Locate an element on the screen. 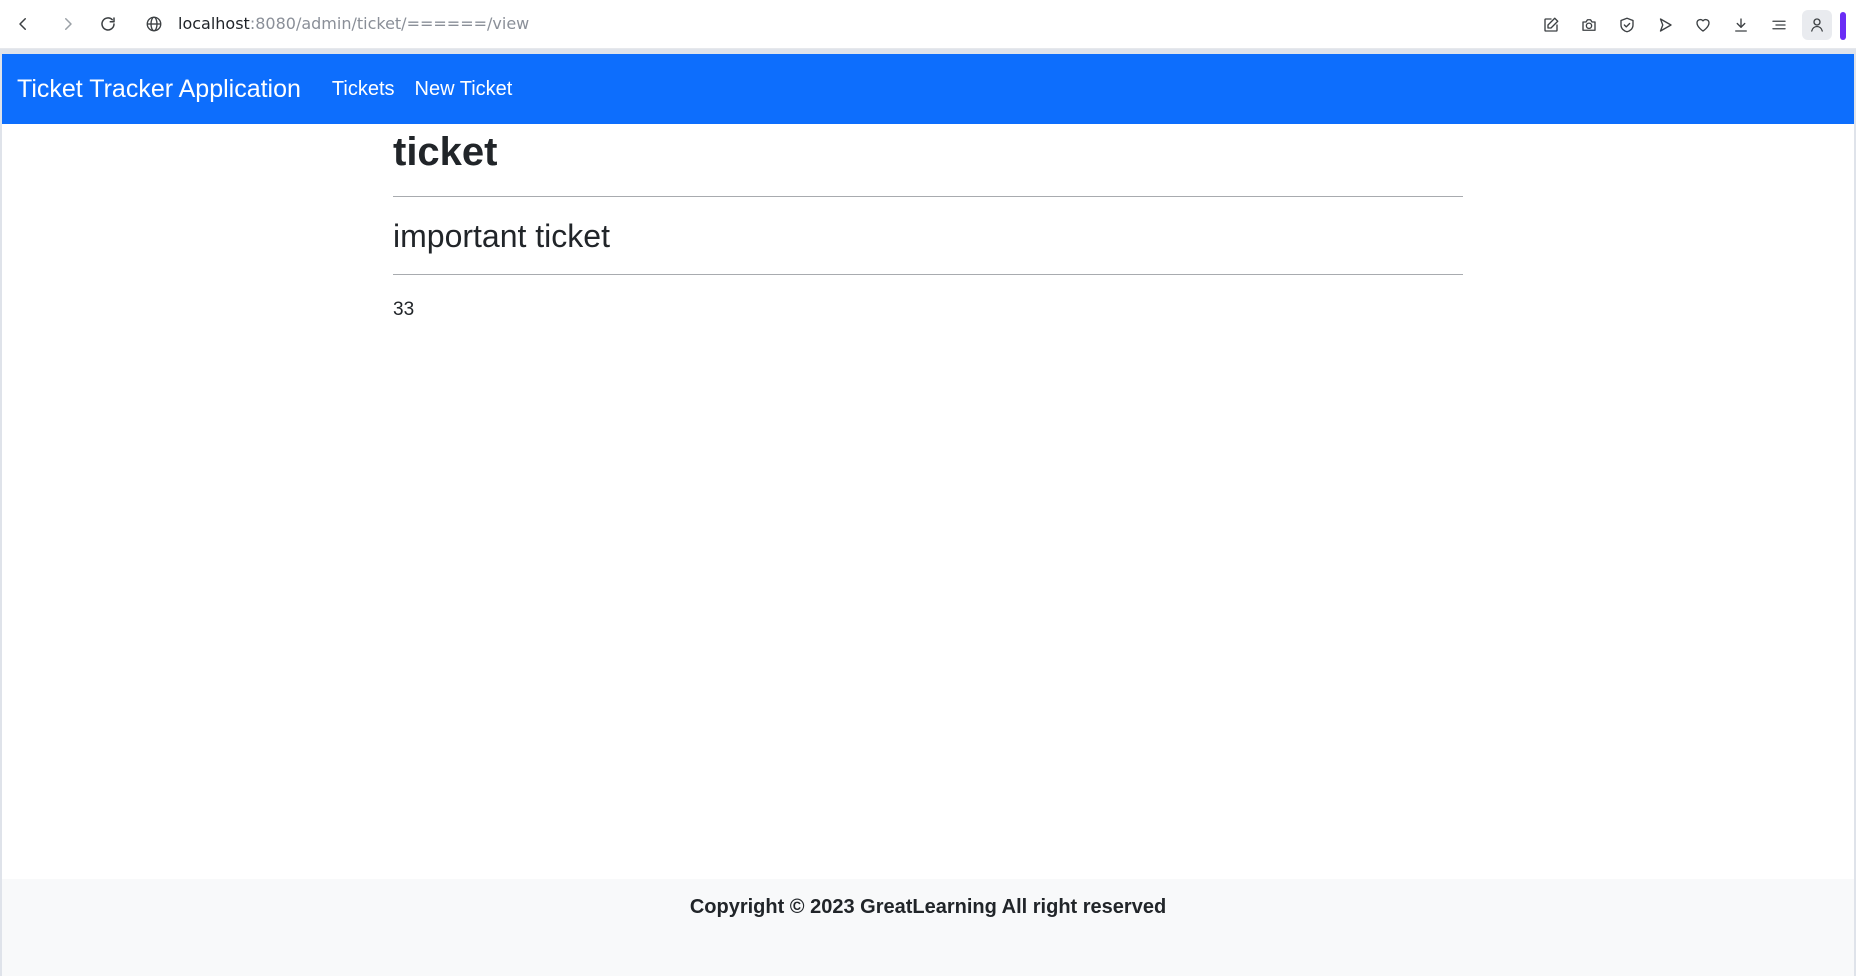  favorite-button is located at coordinates (1703, 25).